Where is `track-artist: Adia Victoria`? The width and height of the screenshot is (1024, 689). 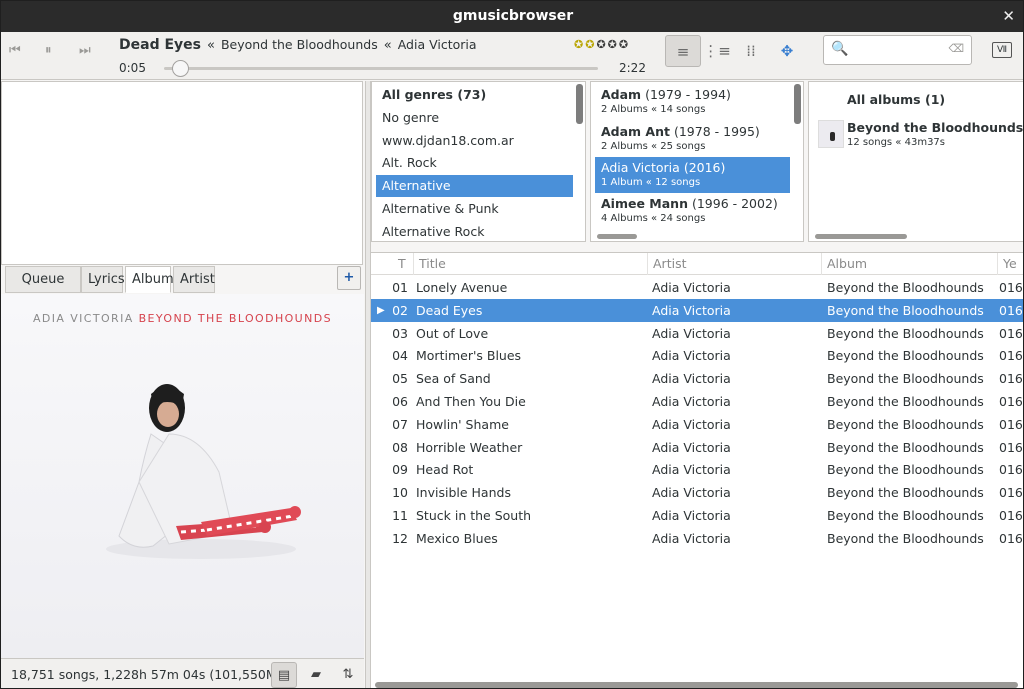
track-artist: Adia Victoria is located at coordinates (437, 44).